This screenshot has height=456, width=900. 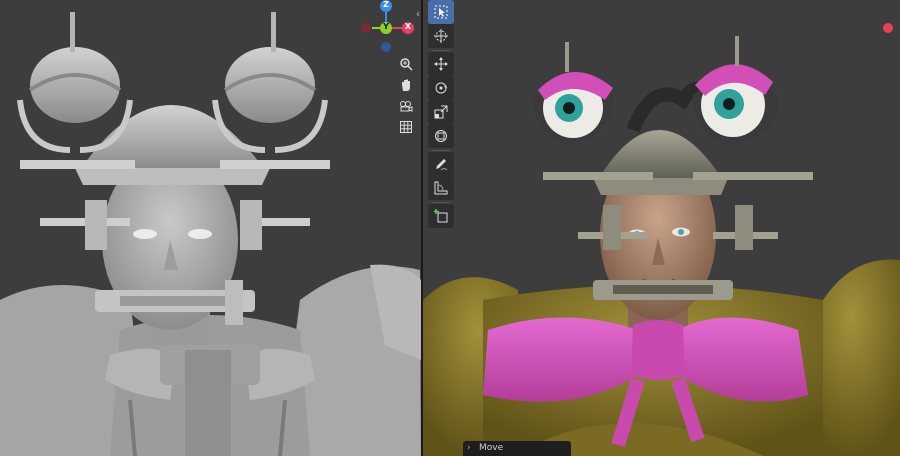 What do you see at coordinates (418, 15) in the screenshot?
I see `collapse-chevron-icon: ‹` at bounding box center [418, 15].